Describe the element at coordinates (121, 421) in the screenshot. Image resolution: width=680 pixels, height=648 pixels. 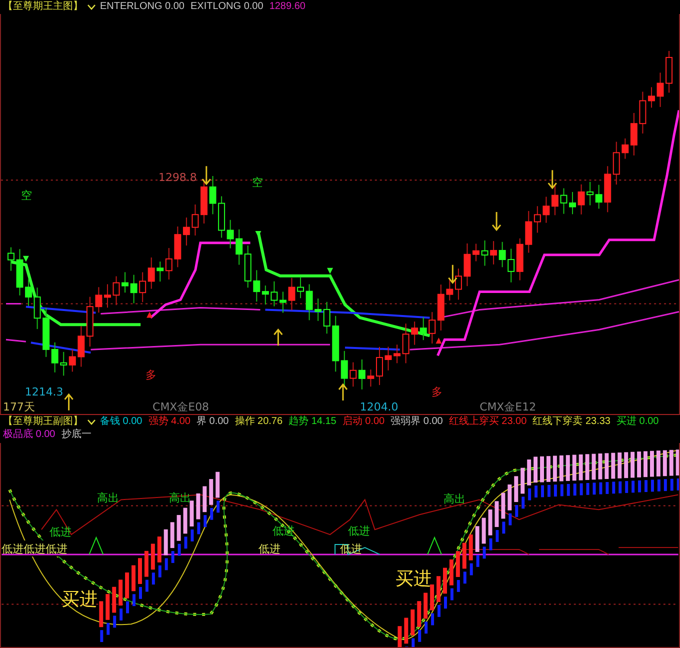
I see `indicator-value: 备钱 0.00` at that location.